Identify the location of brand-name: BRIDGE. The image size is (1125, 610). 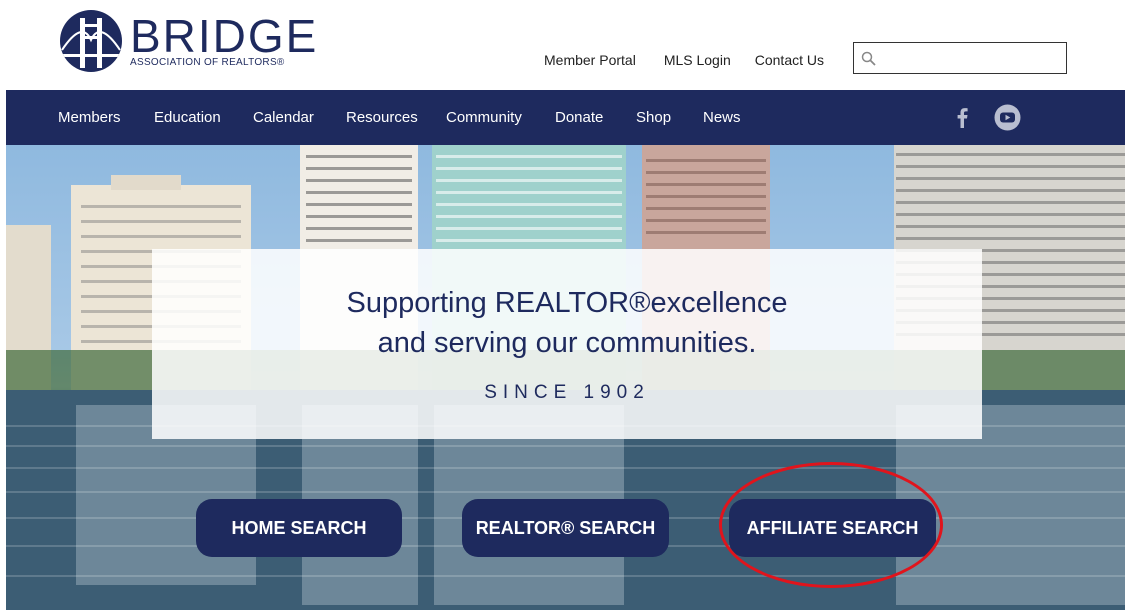
(224, 35).